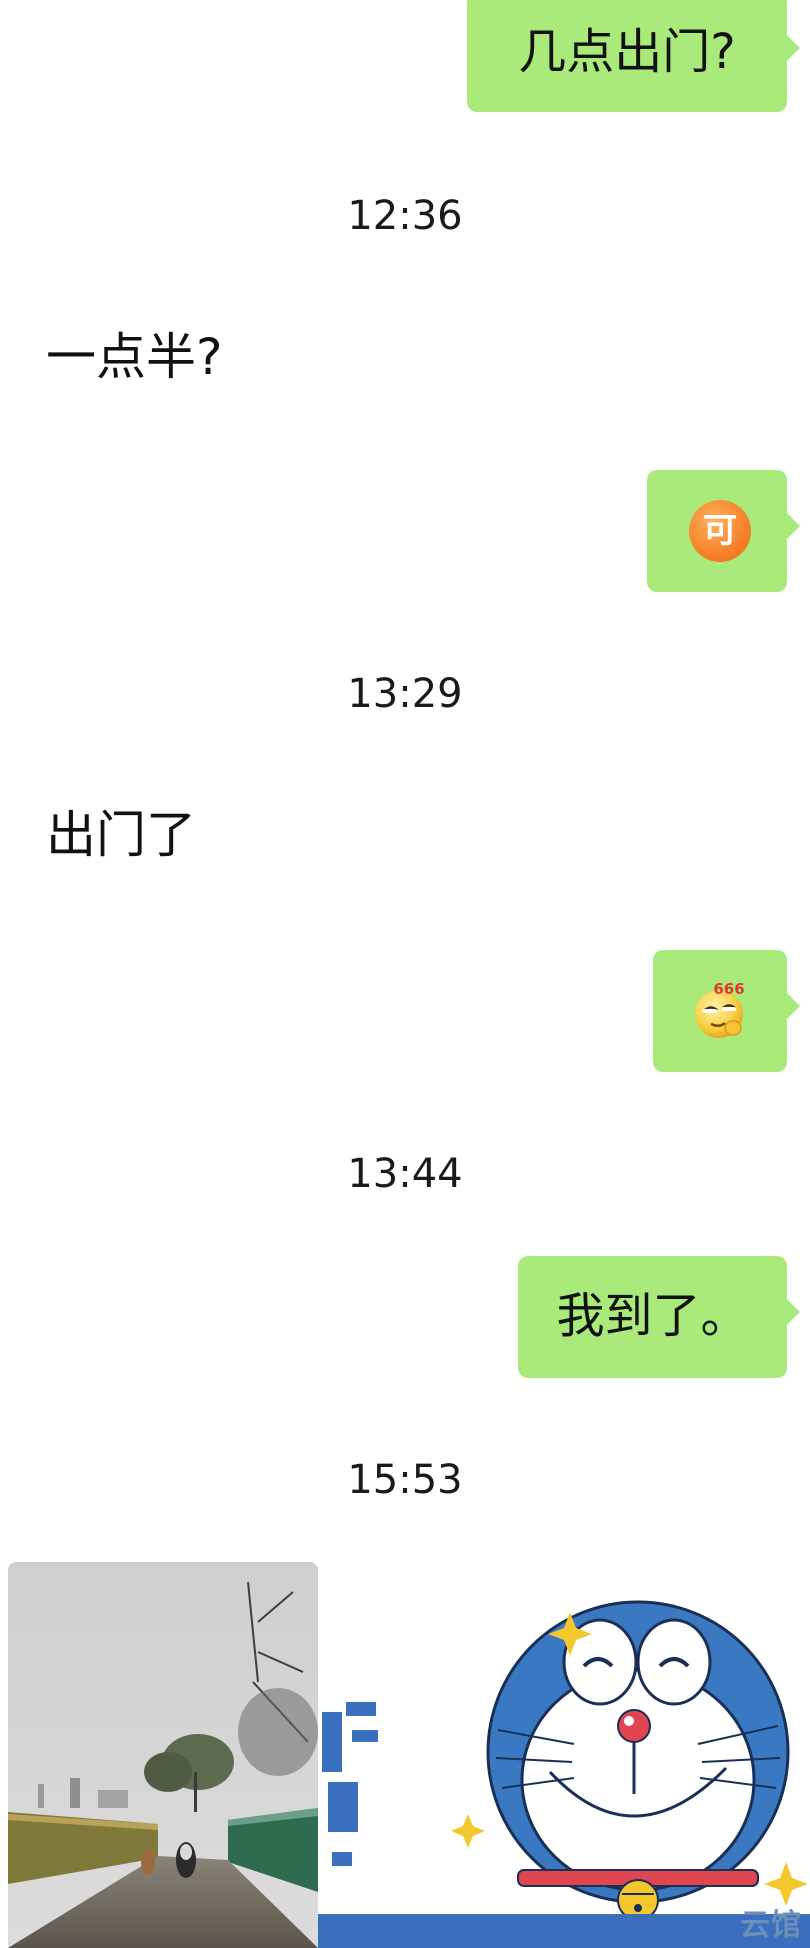  Describe the element at coordinates (134, 357) in the screenshot. I see `incoming-message-text: 一点半?` at that location.